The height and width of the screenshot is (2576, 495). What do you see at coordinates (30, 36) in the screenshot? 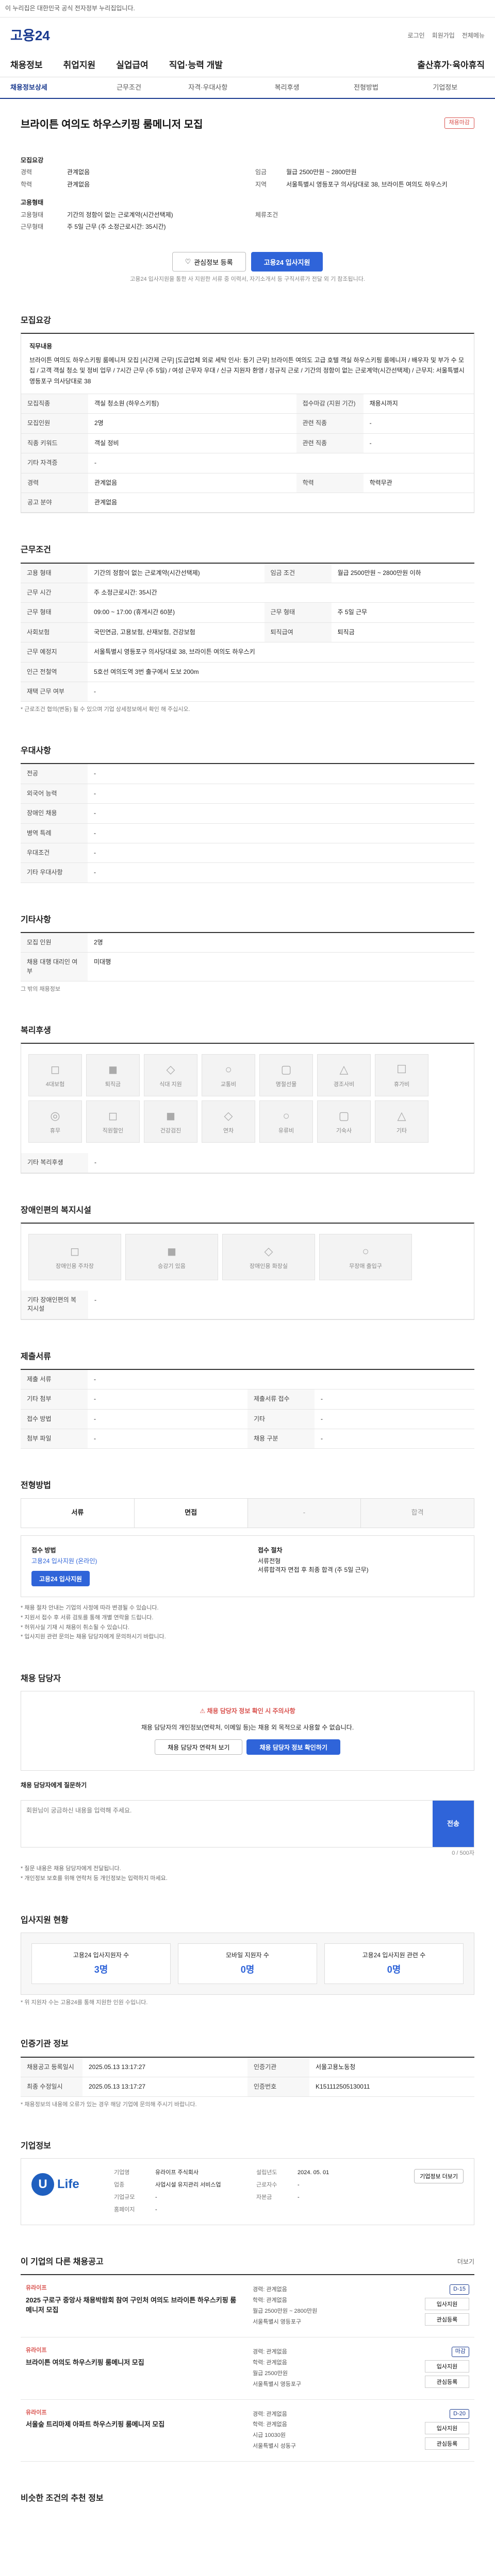
I see `site-logo: 고용24` at bounding box center [30, 36].